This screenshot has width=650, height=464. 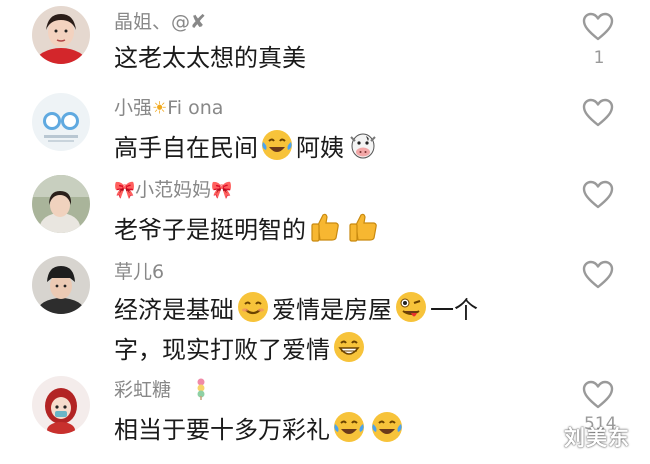 What do you see at coordinates (599, 58) in the screenshot?
I see `like-count: 1` at bounding box center [599, 58].